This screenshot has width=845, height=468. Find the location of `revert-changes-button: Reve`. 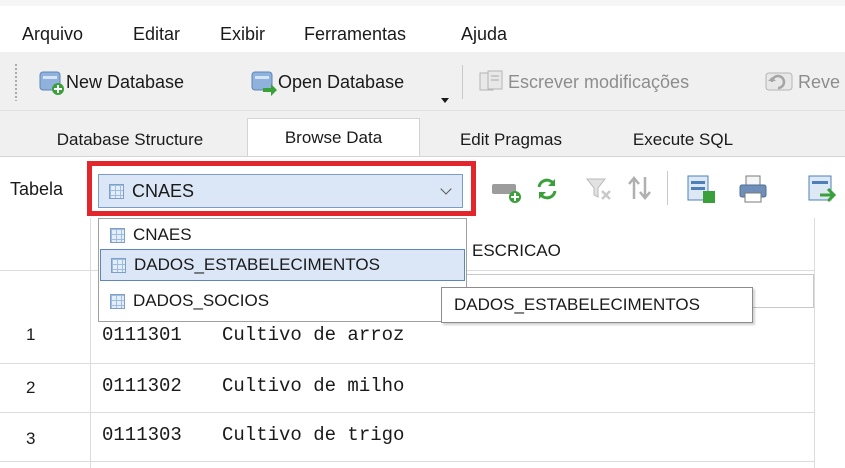

revert-changes-button: Reve is located at coordinates (802, 82).